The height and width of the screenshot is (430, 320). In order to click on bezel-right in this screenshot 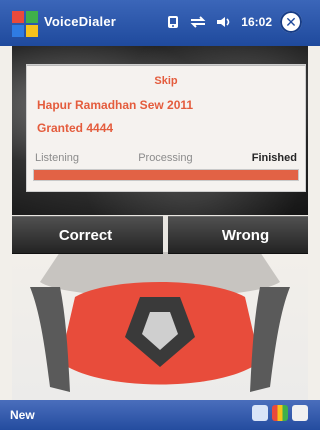, I will do `click(314, 215)`.